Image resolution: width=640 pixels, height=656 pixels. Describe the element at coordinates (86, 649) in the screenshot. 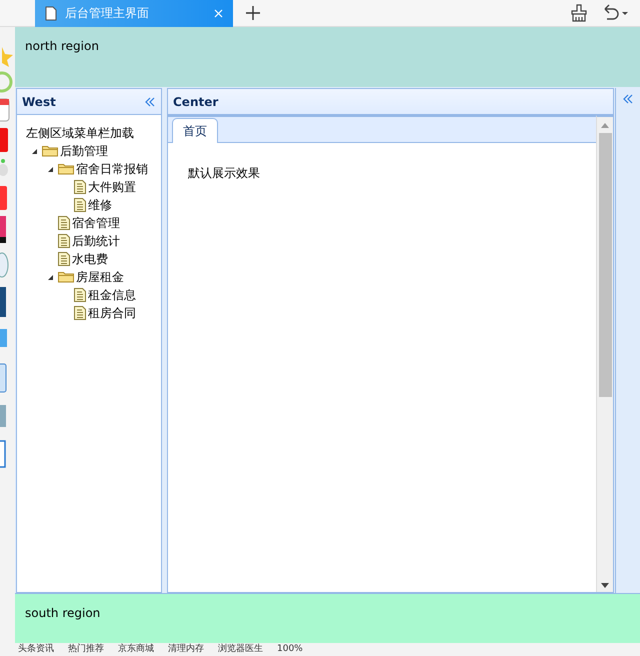

I see `status-item: 热门推荐` at that location.